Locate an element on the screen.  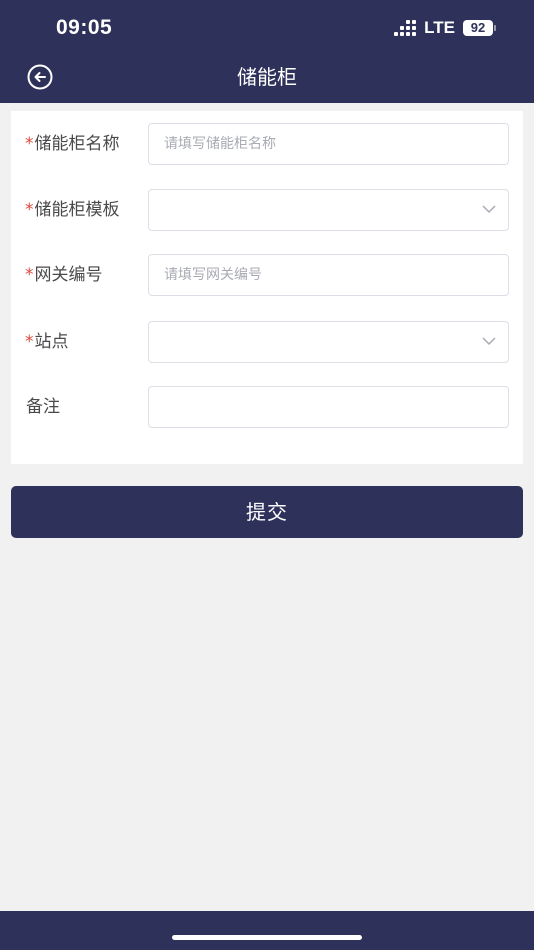
home-indicator is located at coordinates (267, 937).